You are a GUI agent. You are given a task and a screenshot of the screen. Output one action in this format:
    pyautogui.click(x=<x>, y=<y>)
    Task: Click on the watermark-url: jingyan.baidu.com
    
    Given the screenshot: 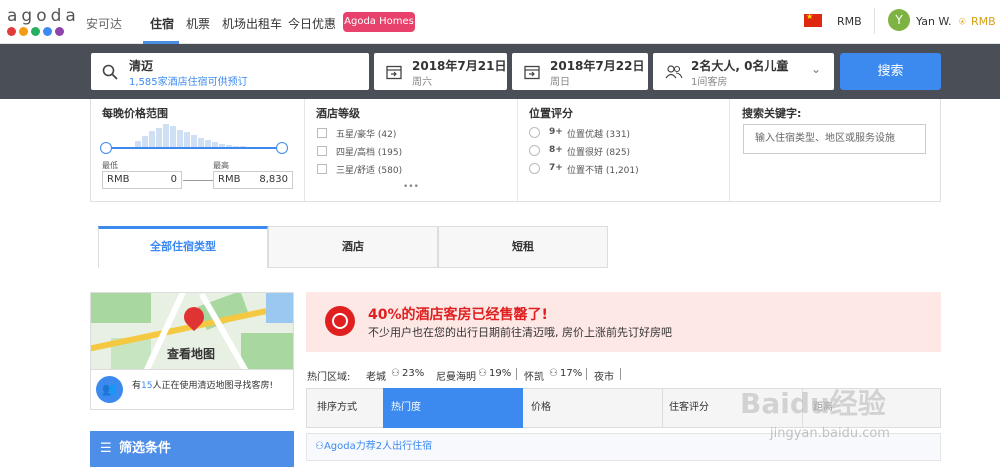 What is the action you would take?
    pyautogui.click(x=830, y=433)
    